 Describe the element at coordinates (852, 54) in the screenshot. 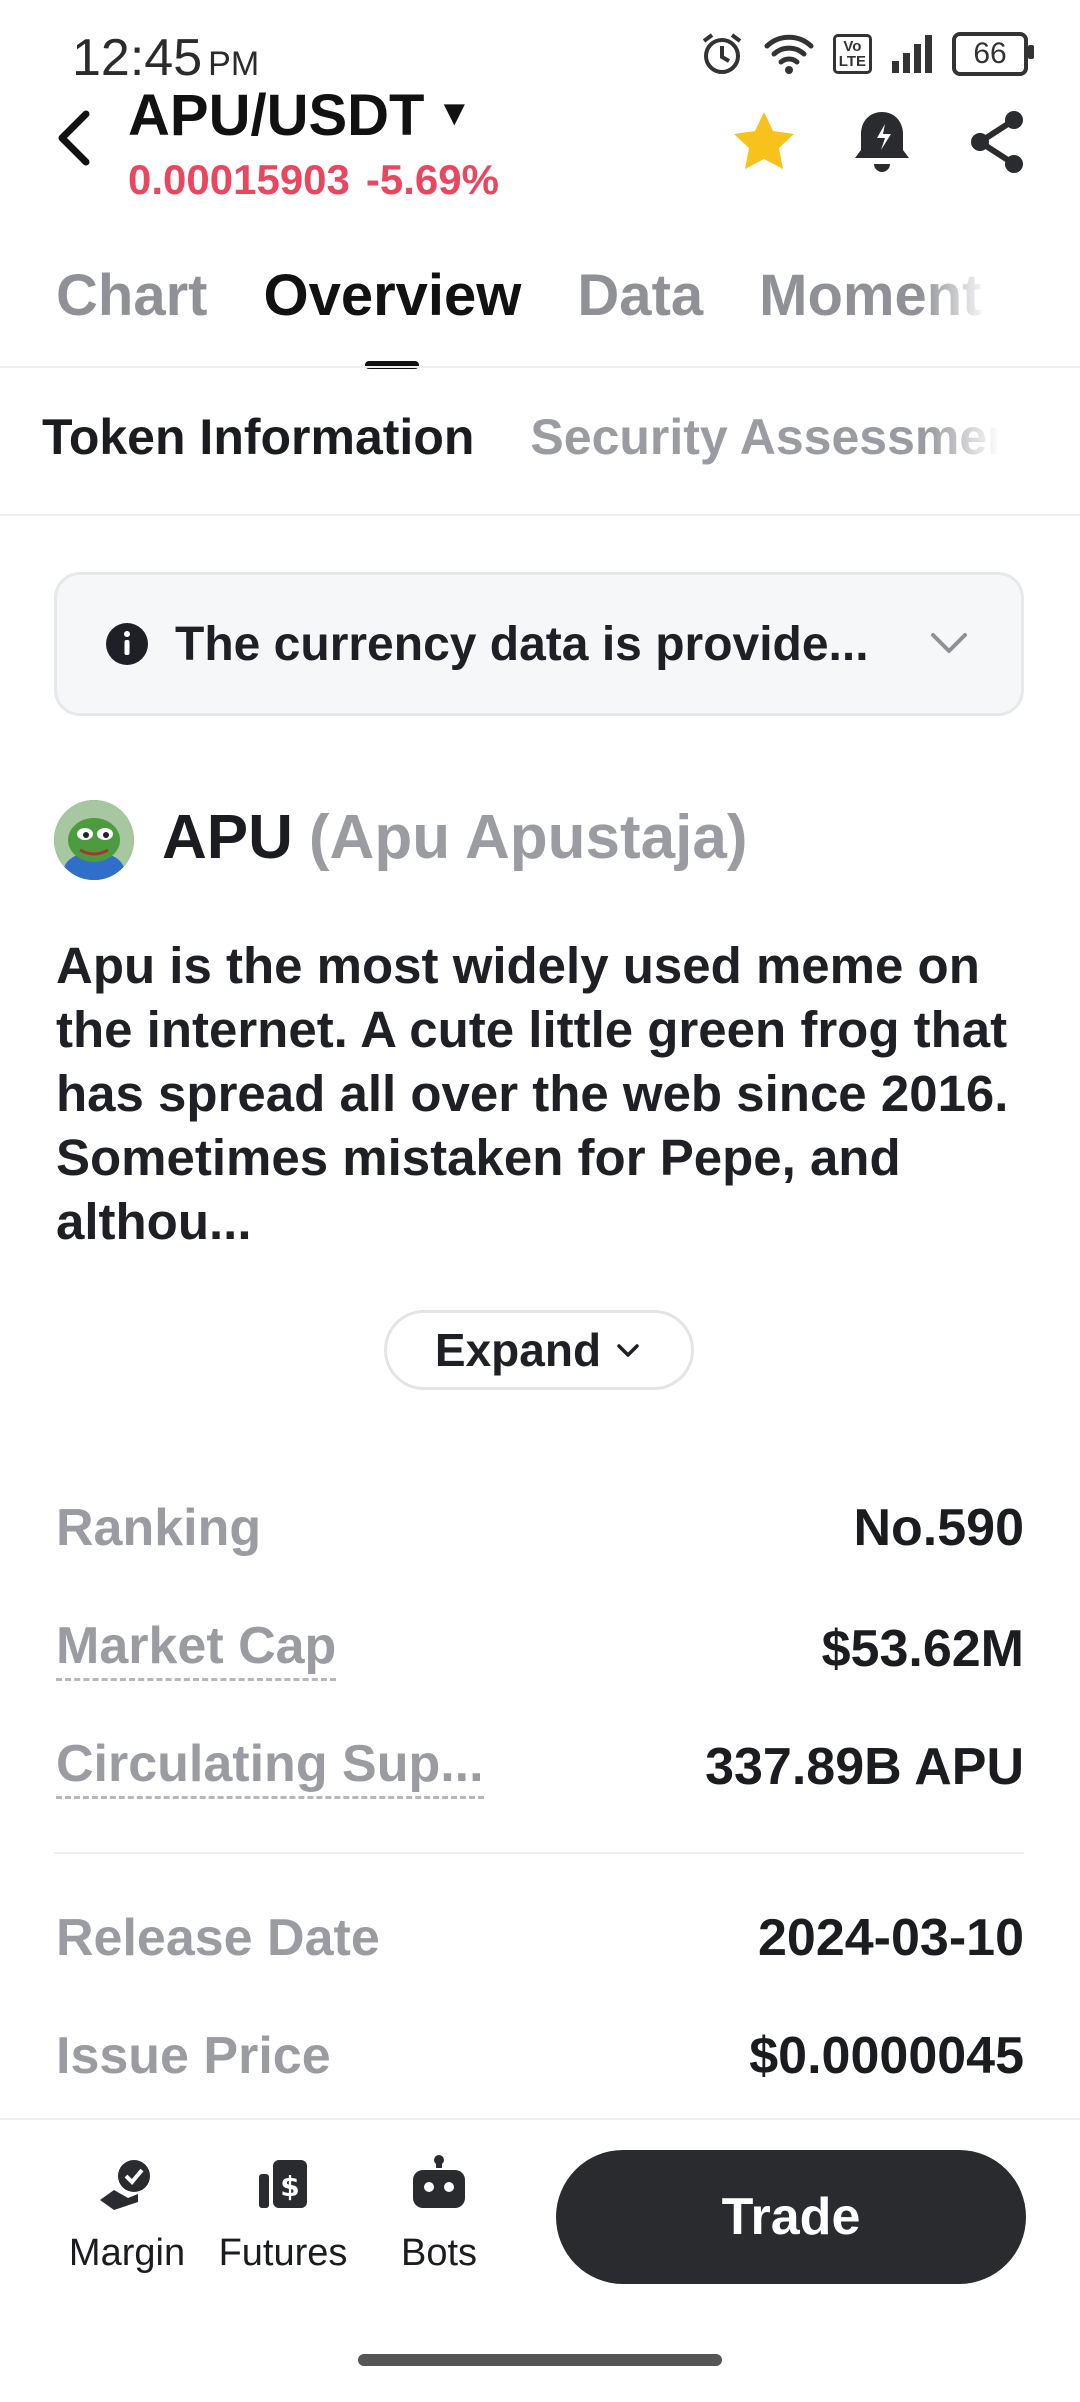

I see `volte-icon: Vo LTE` at that location.